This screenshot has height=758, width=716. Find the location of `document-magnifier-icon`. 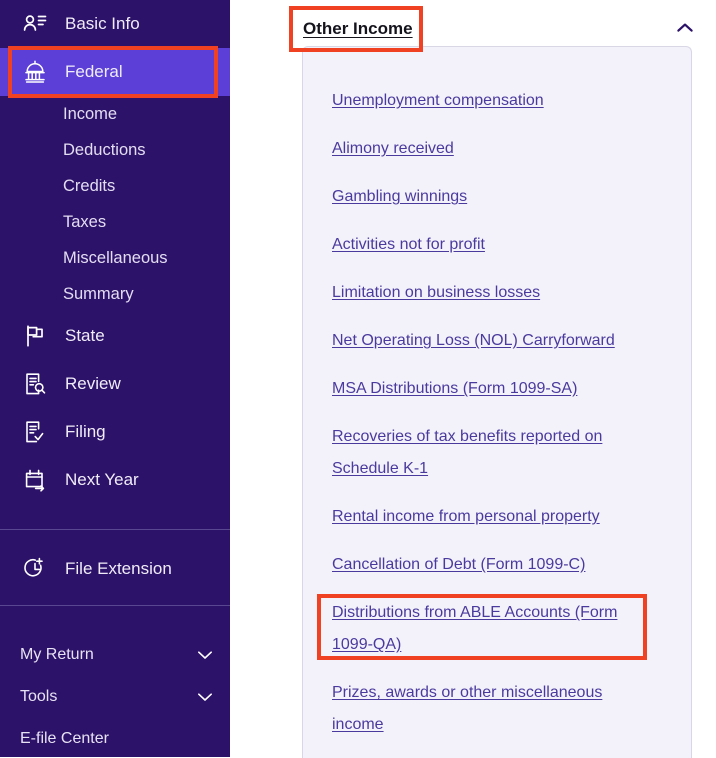

document-magnifier-icon is located at coordinates (35, 384).